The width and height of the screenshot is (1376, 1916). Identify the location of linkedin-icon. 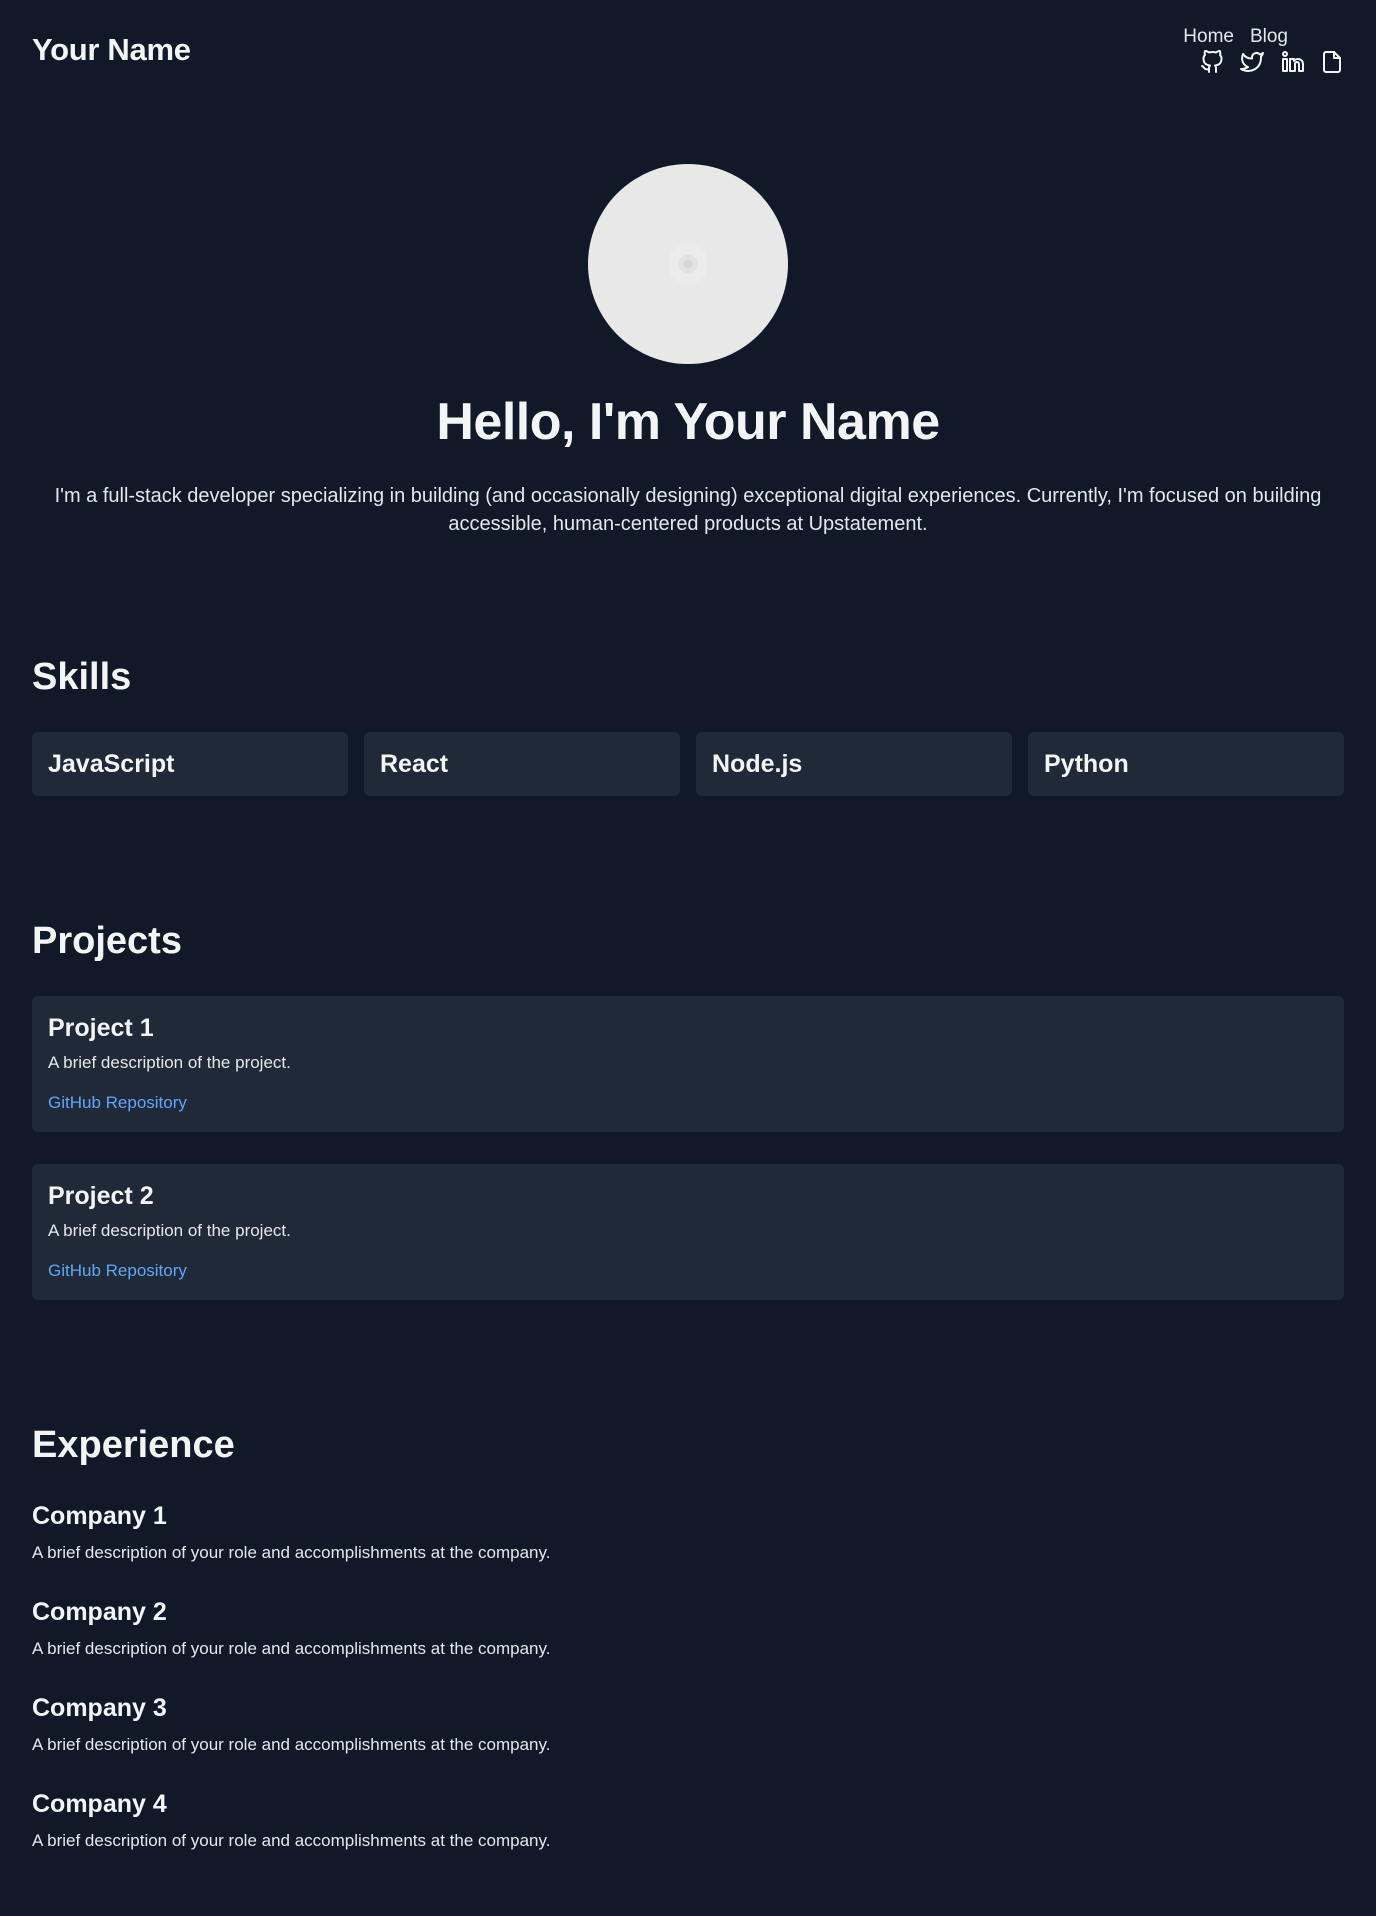
(1292, 62).